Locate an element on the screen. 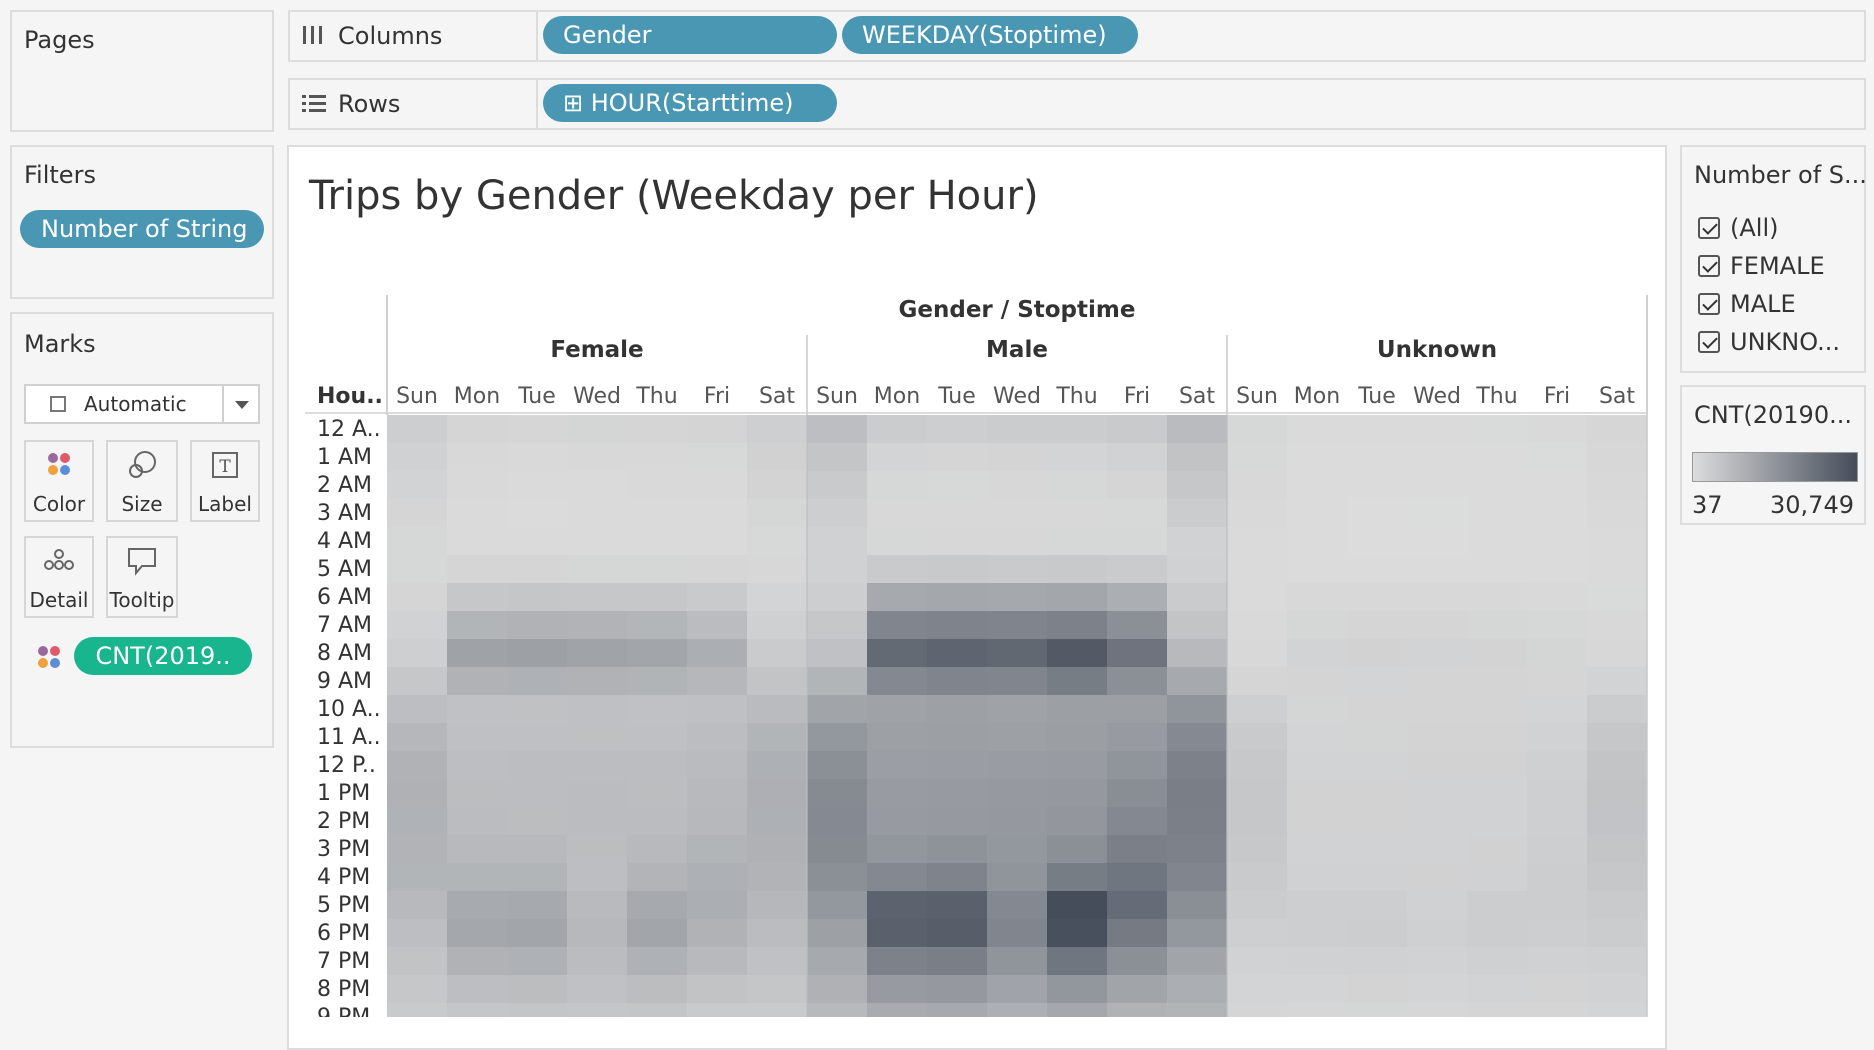  rows-shelf: Rows is located at coordinates (1077, 104).